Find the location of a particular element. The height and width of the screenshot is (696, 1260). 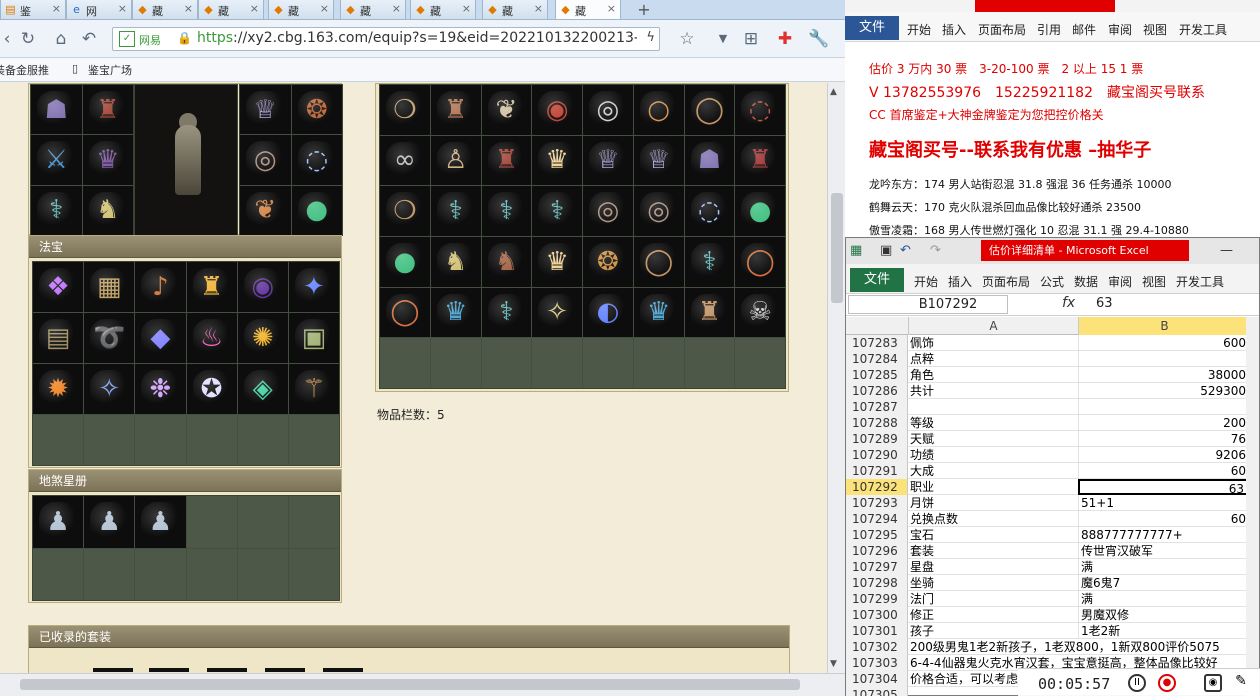

stop-icon: ● is located at coordinates (1167, 683).